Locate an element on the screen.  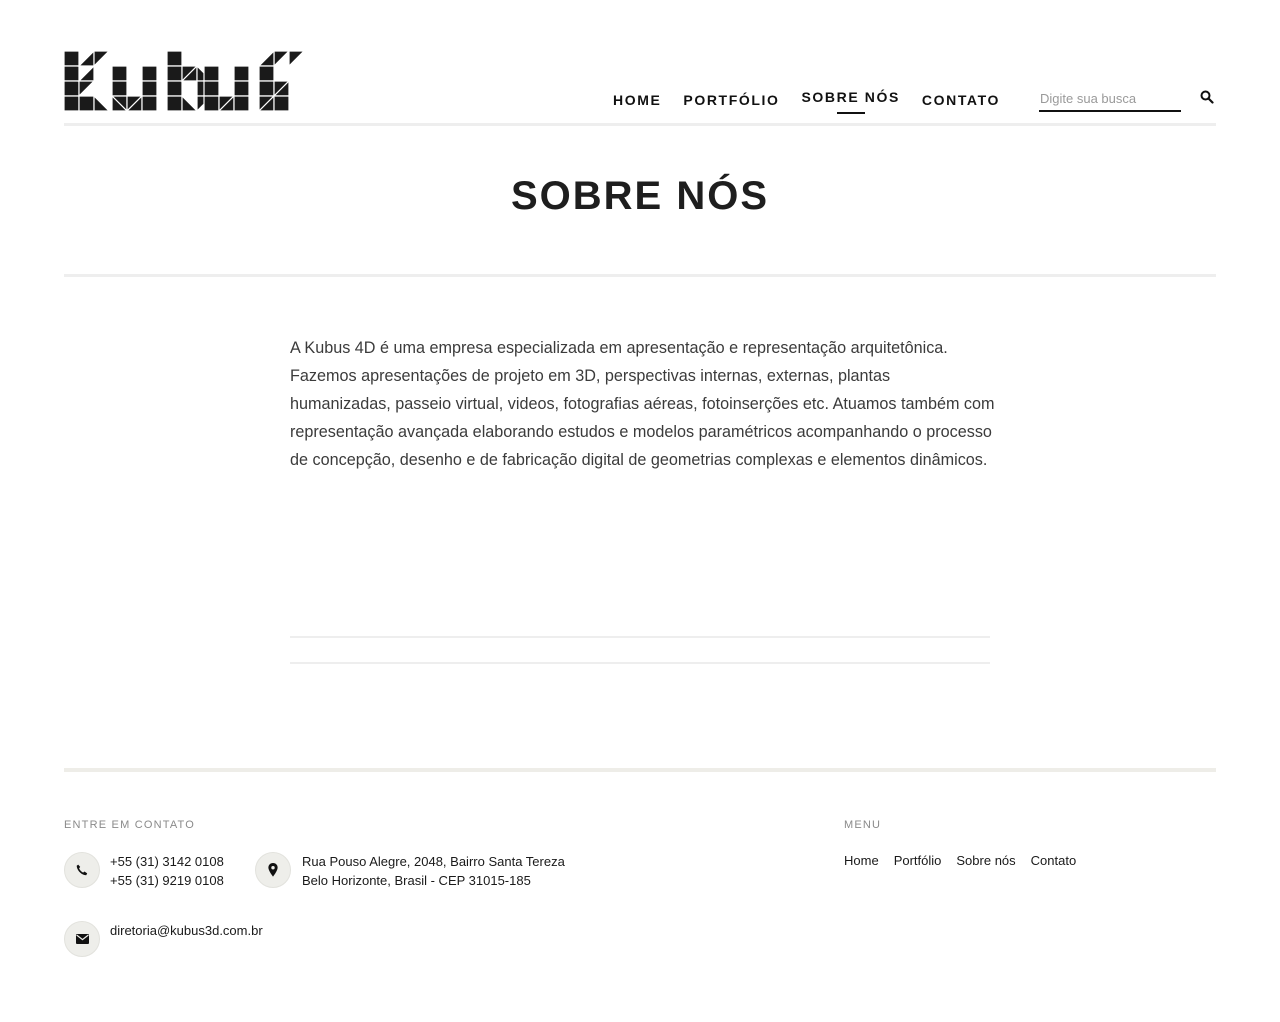
nav-sobre-nos: SOBRE NÓS is located at coordinates (850, 99).